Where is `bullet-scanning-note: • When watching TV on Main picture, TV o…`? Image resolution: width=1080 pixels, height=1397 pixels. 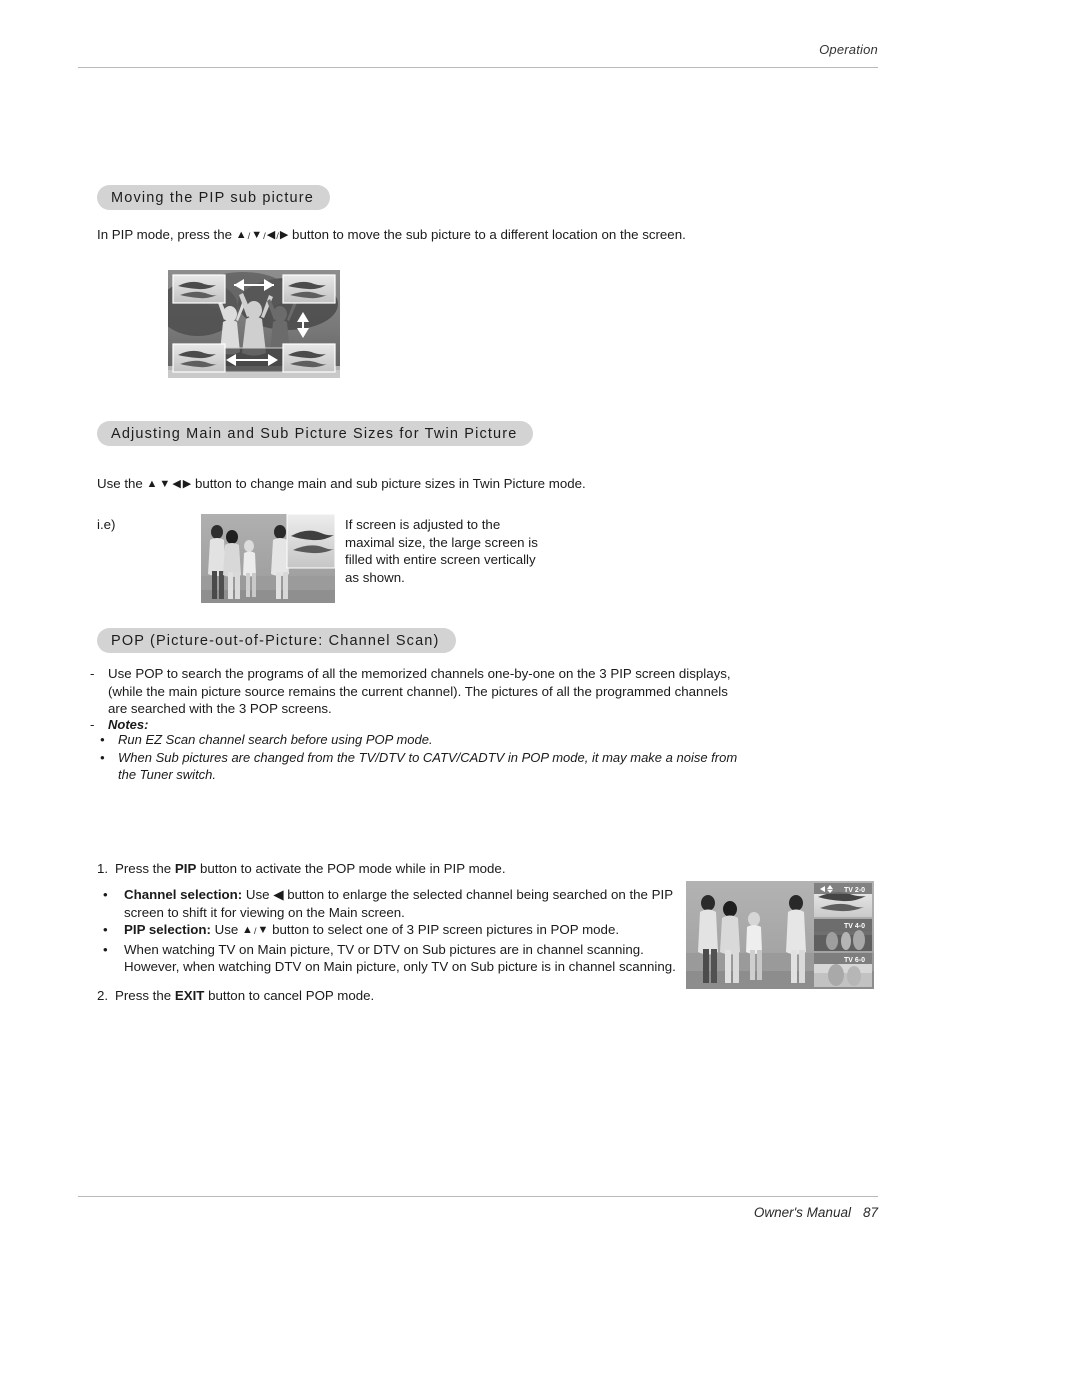
bullet-scanning-note: • When watching TV on Main picture, TV o… is located at coordinates (398, 958).